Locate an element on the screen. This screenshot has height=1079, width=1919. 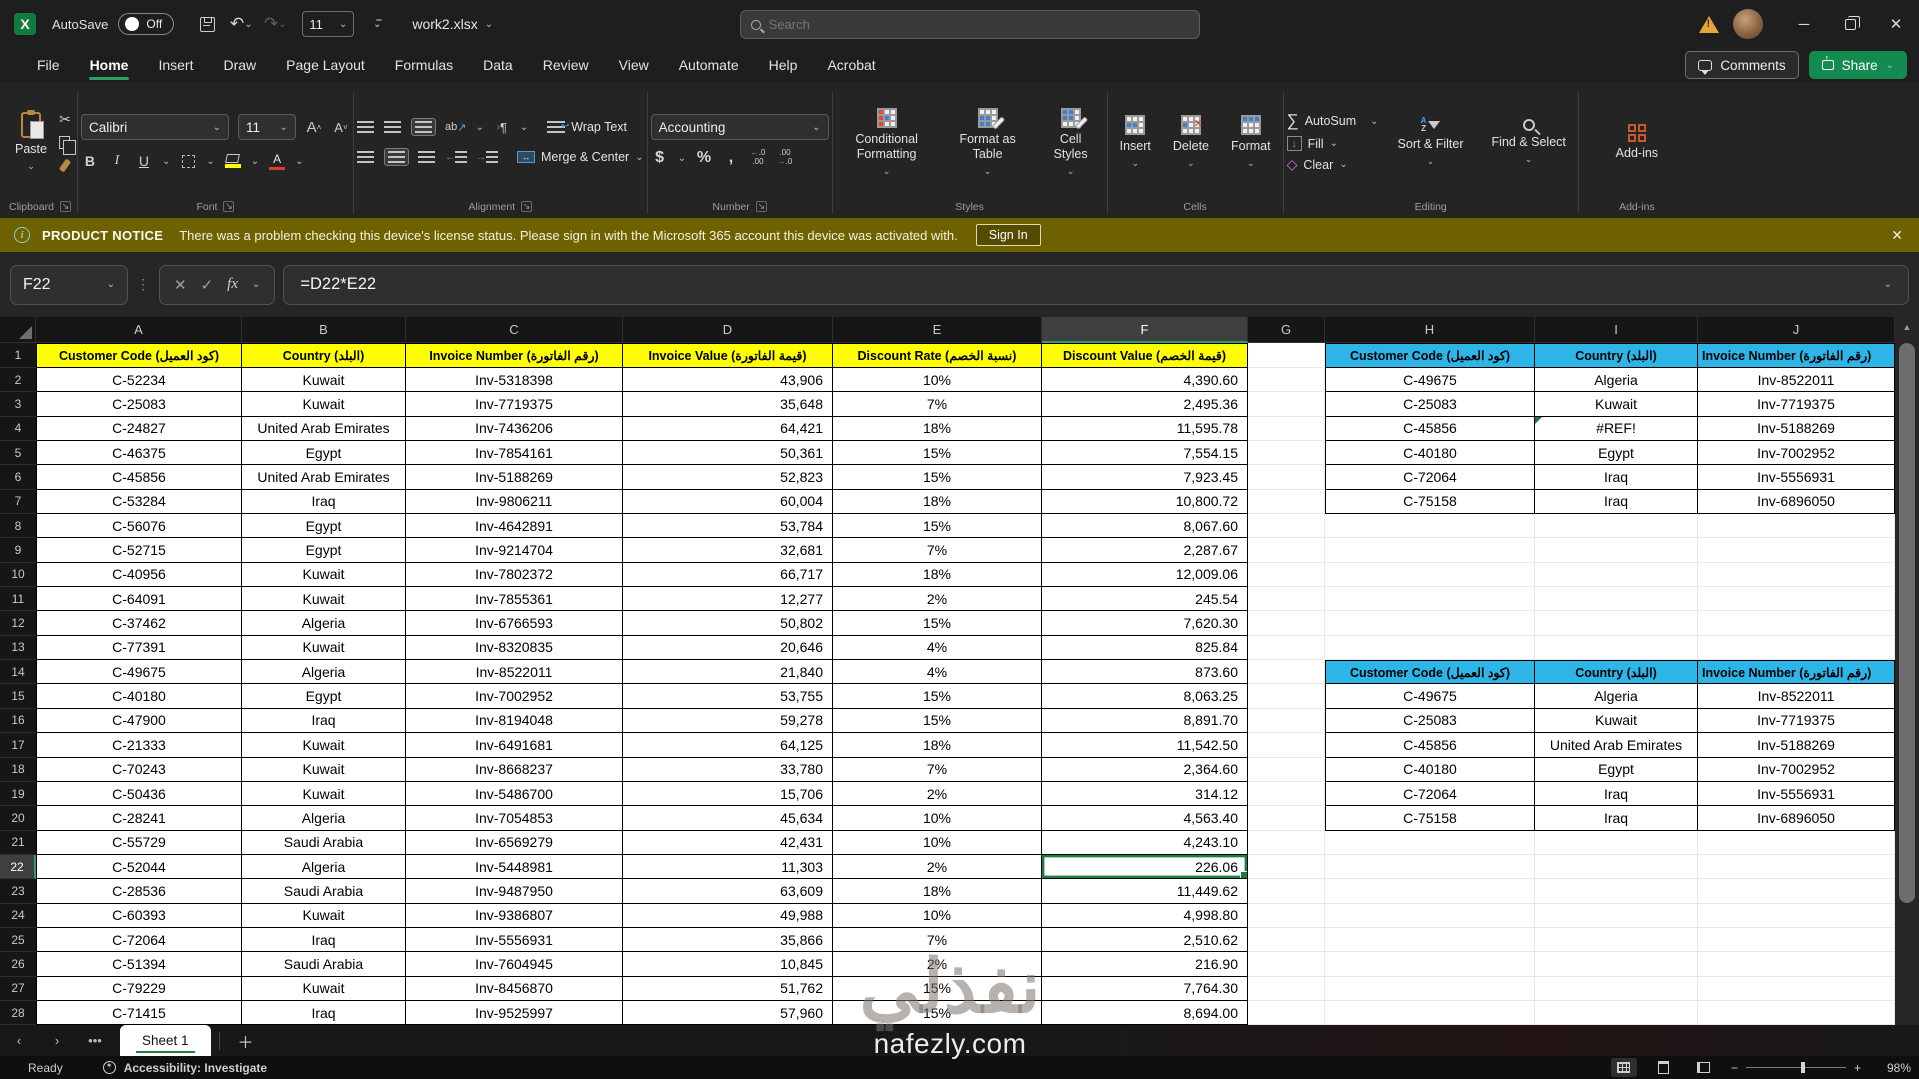
tab-acrobat: Acrobat is located at coordinates (851, 65).